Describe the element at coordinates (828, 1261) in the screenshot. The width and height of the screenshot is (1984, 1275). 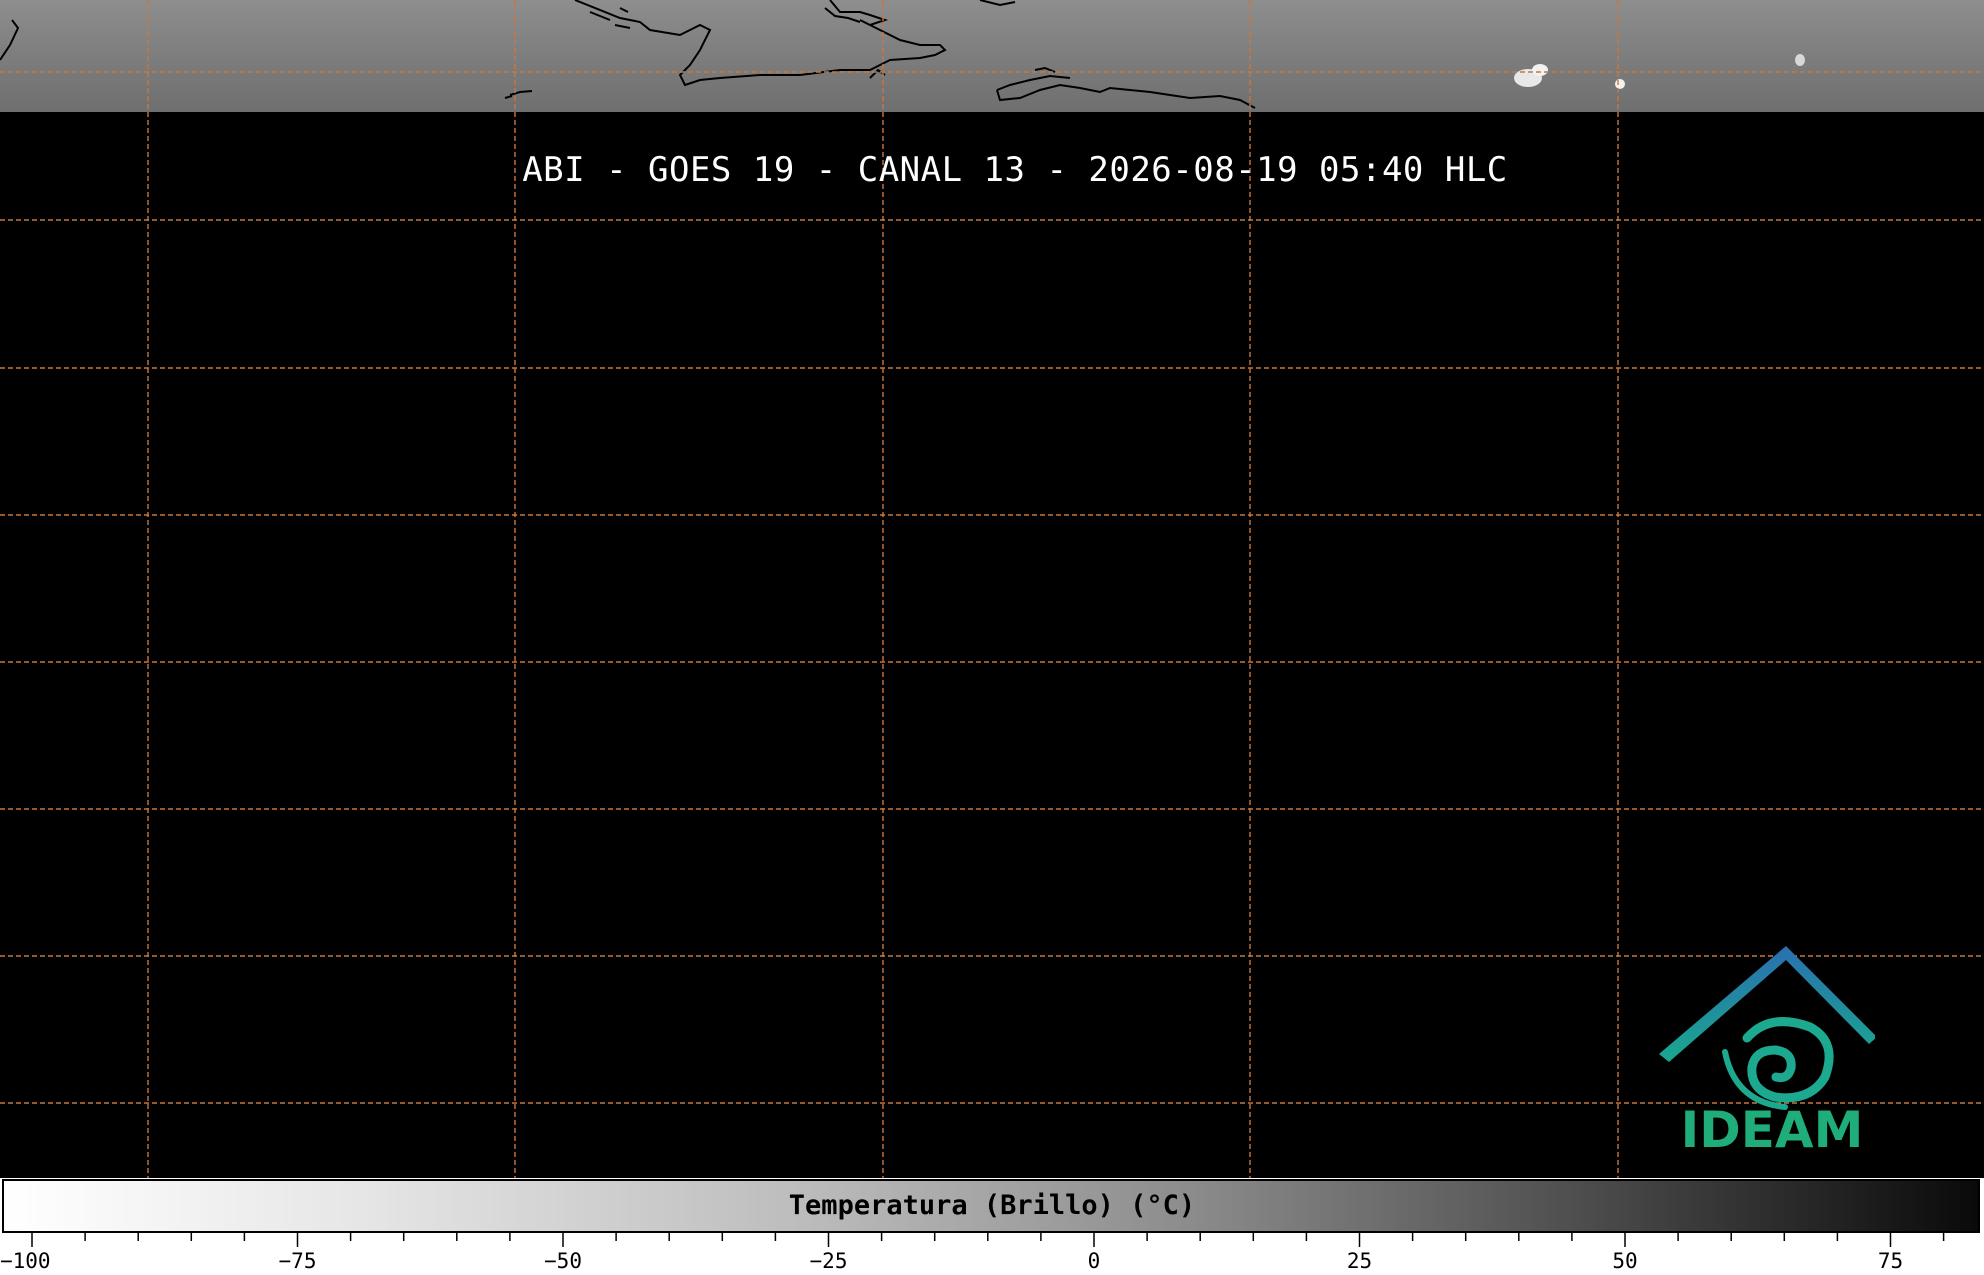
I see `colorbar-tick-label: −25` at that location.